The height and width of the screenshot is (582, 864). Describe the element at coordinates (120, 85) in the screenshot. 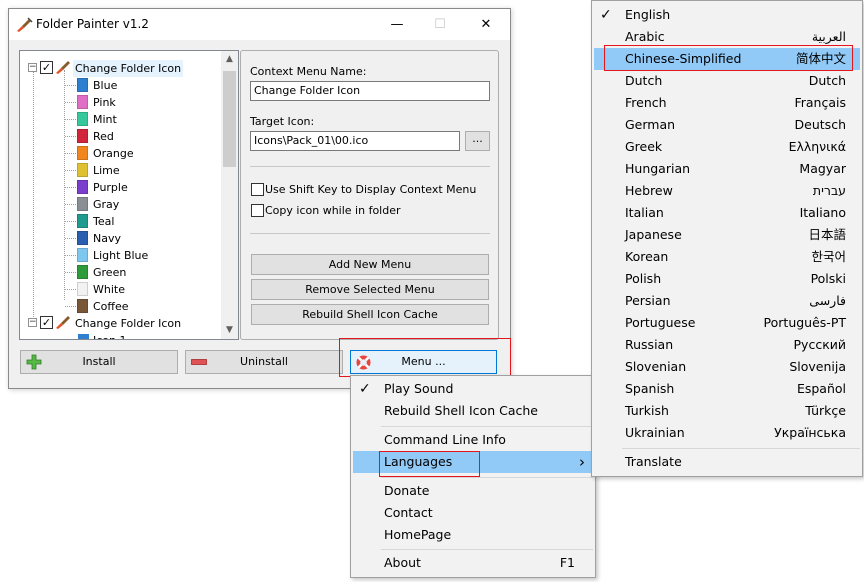

I see `tree-item: Blue` at that location.